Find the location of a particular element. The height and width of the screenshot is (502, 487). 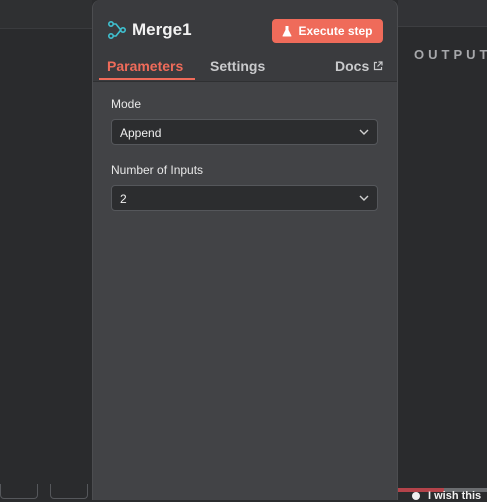

tab-parameters: Parameters is located at coordinates (145, 66).